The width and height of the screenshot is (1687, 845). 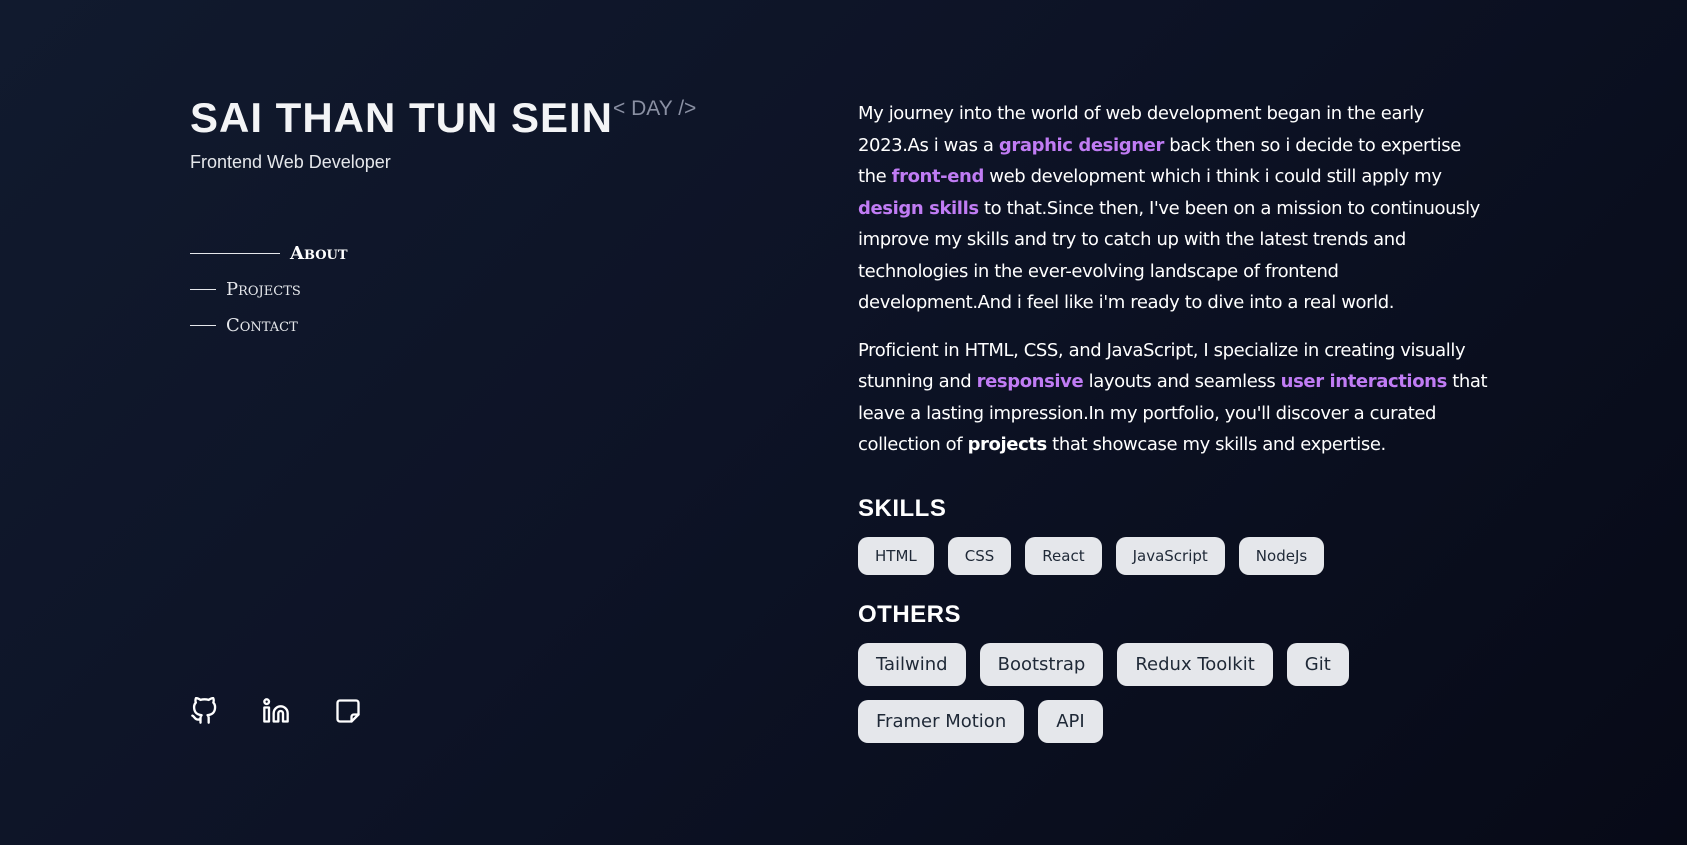 I want to click on nav-item-projects: Projects, so click(x=470, y=289).